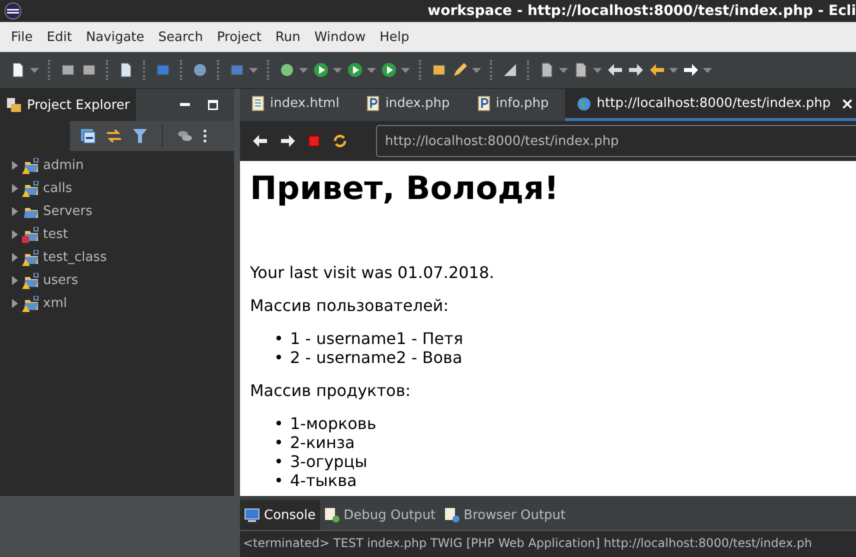  What do you see at coordinates (68, 105) in the screenshot?
I see `project-explorer-tab: Project Explorer` at bounding box center [68, 105].